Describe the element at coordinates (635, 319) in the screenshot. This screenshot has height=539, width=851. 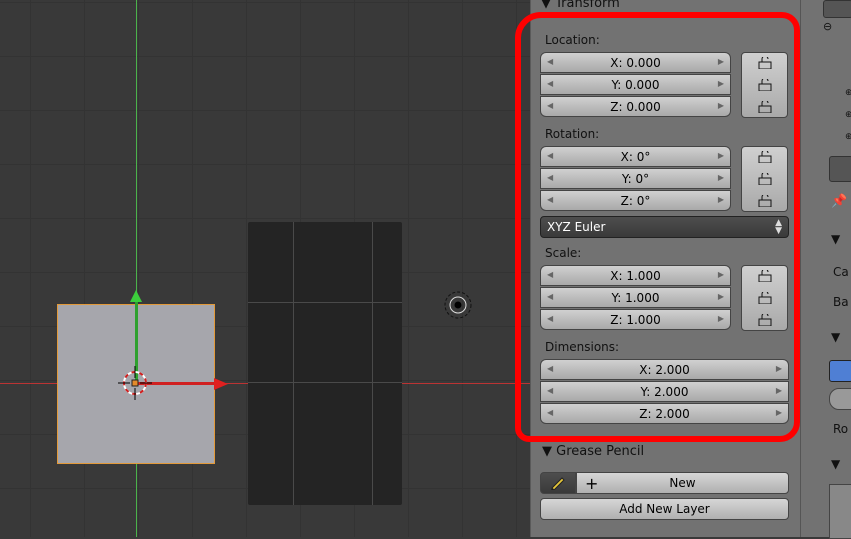
I see `scale-z-field: ◀ Z: 1.000 ▶` at that location.